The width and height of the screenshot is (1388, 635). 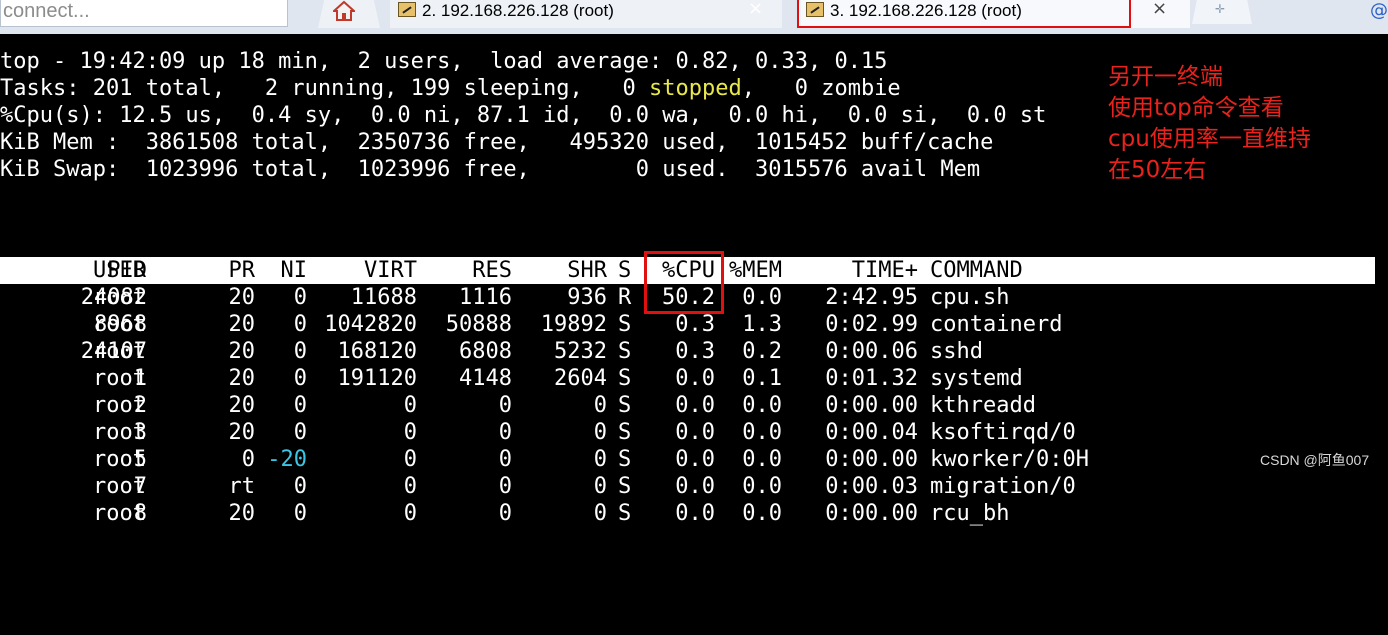 What do you see at coordinates (976, 270) in the screenshot?
I see `col-command: COMMAND` at bounding box center [976, 270].